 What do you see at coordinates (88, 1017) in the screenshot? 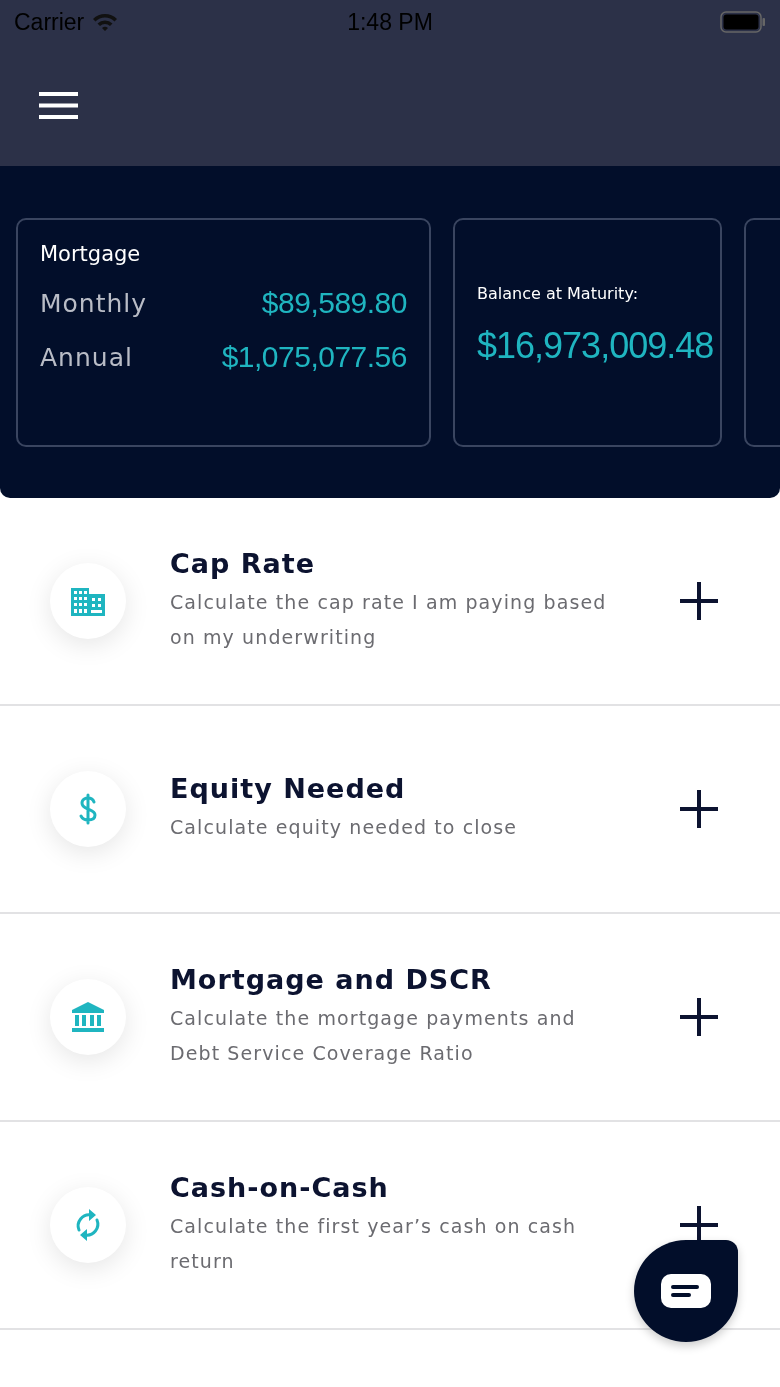
I see `bank-icon` at bounding box center [88, 1017].